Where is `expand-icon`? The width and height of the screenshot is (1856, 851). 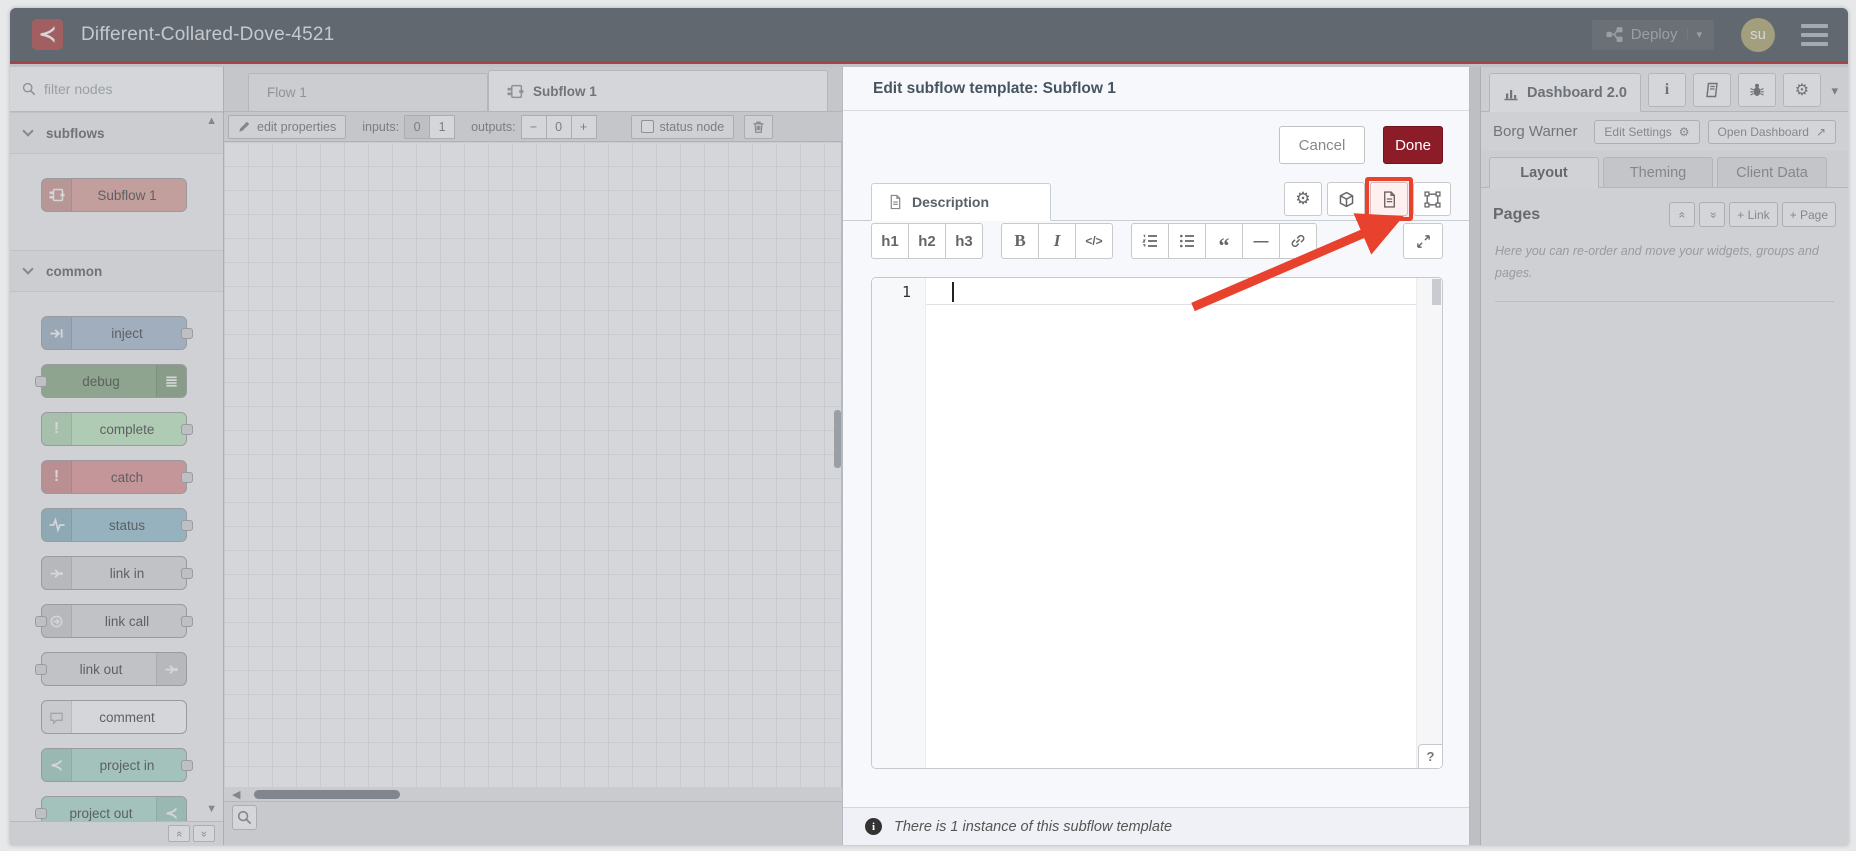
expand-icon is located at coordinates (1423, 241).